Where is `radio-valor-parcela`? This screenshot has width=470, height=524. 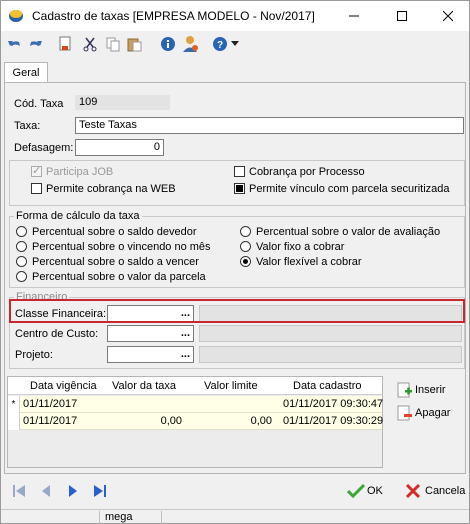 radio-valor-parcela is located at coordinates (21, 276).